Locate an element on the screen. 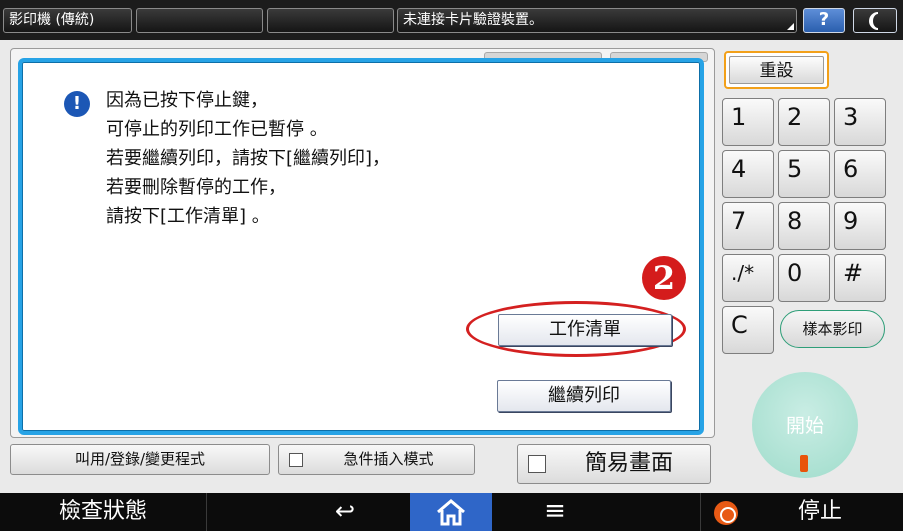  reset-label: 重設 is located at coordinates (776, 71).